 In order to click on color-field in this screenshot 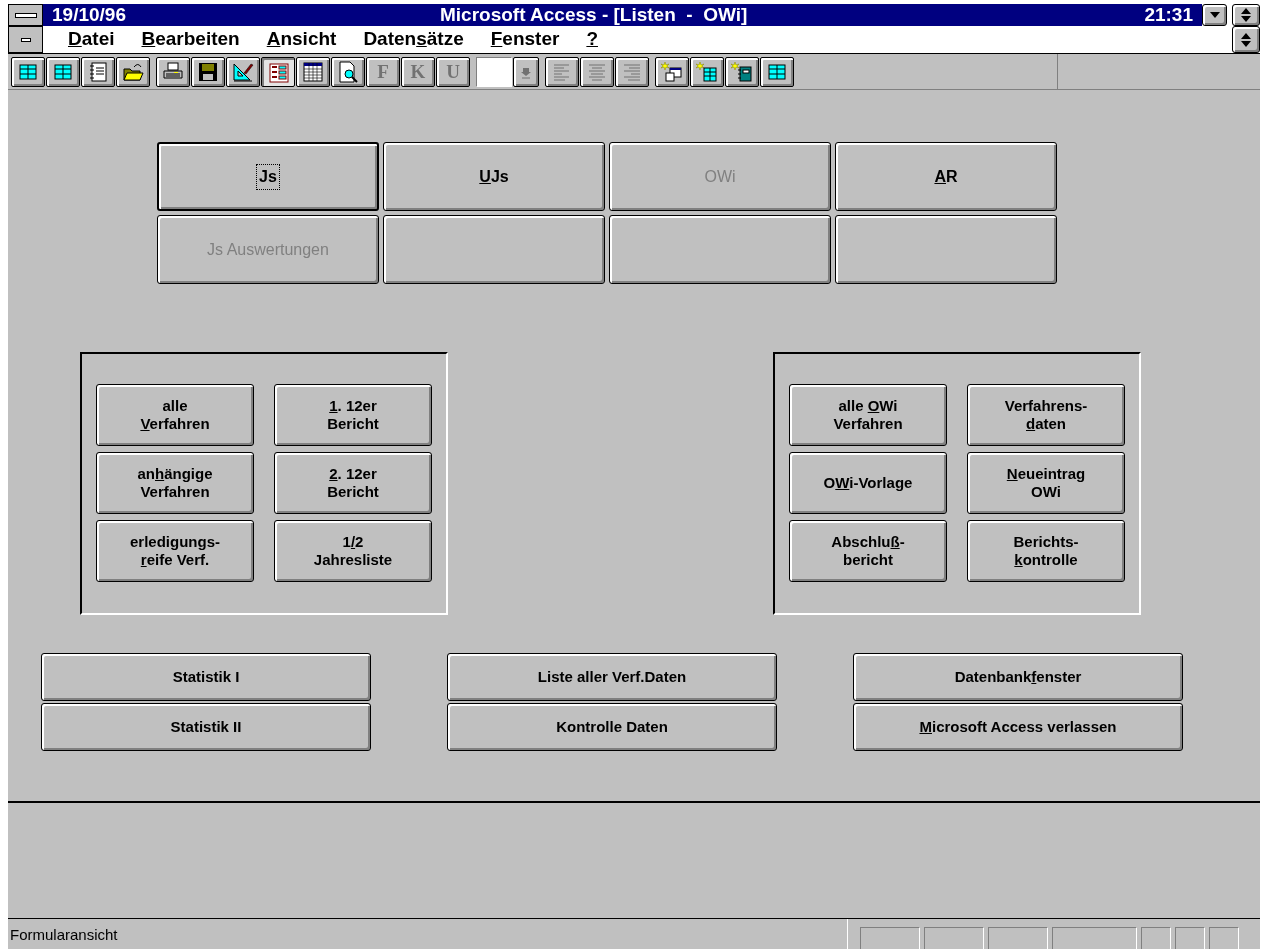, I will do `click(494, 71)`.